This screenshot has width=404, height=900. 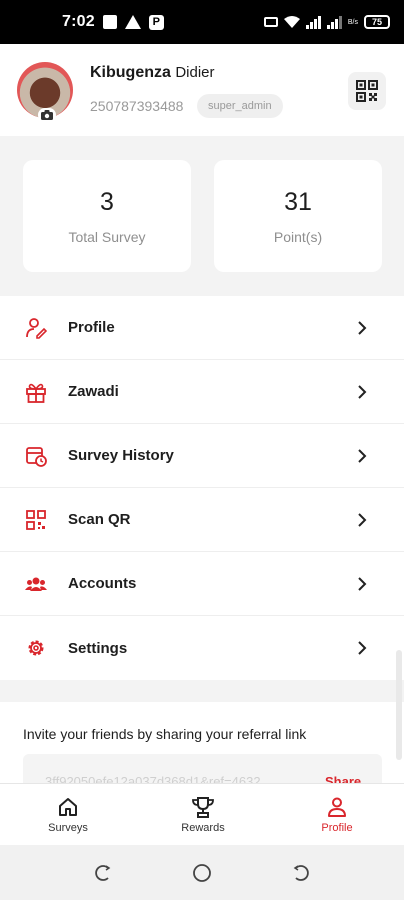 What do you see at coordinates (130, 72) in the screenshot?
I see `user-first-name: Kibugenza` at bounding box center [130, 72].